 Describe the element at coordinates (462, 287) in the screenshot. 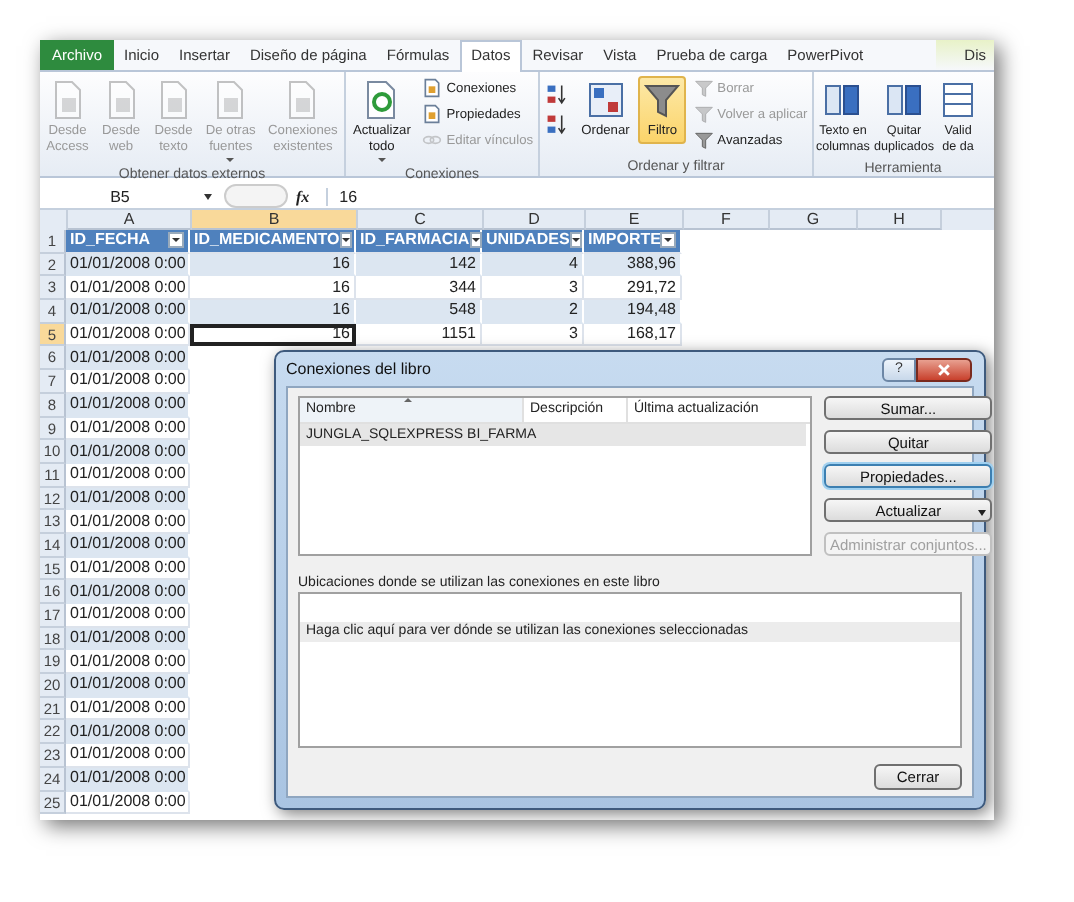

I see `table-cell: 344` at that location.